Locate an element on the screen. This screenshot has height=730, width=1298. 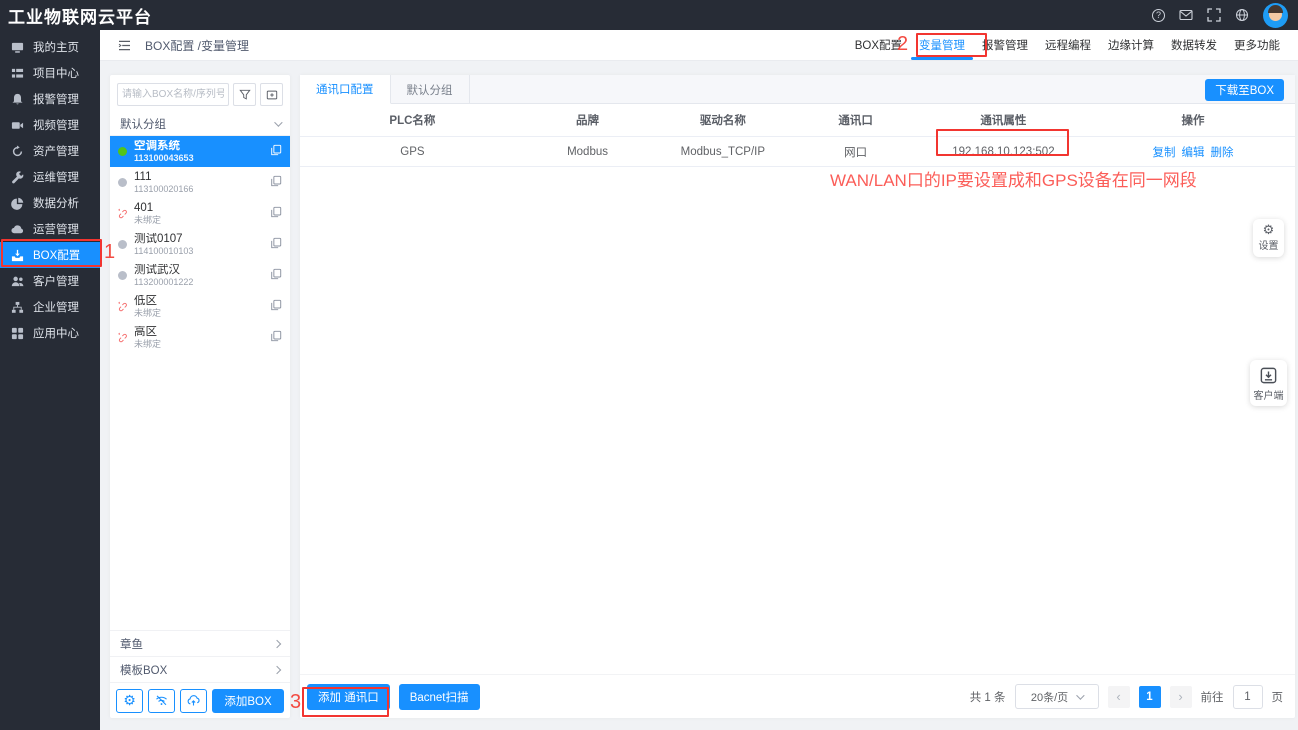
sidebar-item-assets: 资产管理 is located at coordinates (50, 151).